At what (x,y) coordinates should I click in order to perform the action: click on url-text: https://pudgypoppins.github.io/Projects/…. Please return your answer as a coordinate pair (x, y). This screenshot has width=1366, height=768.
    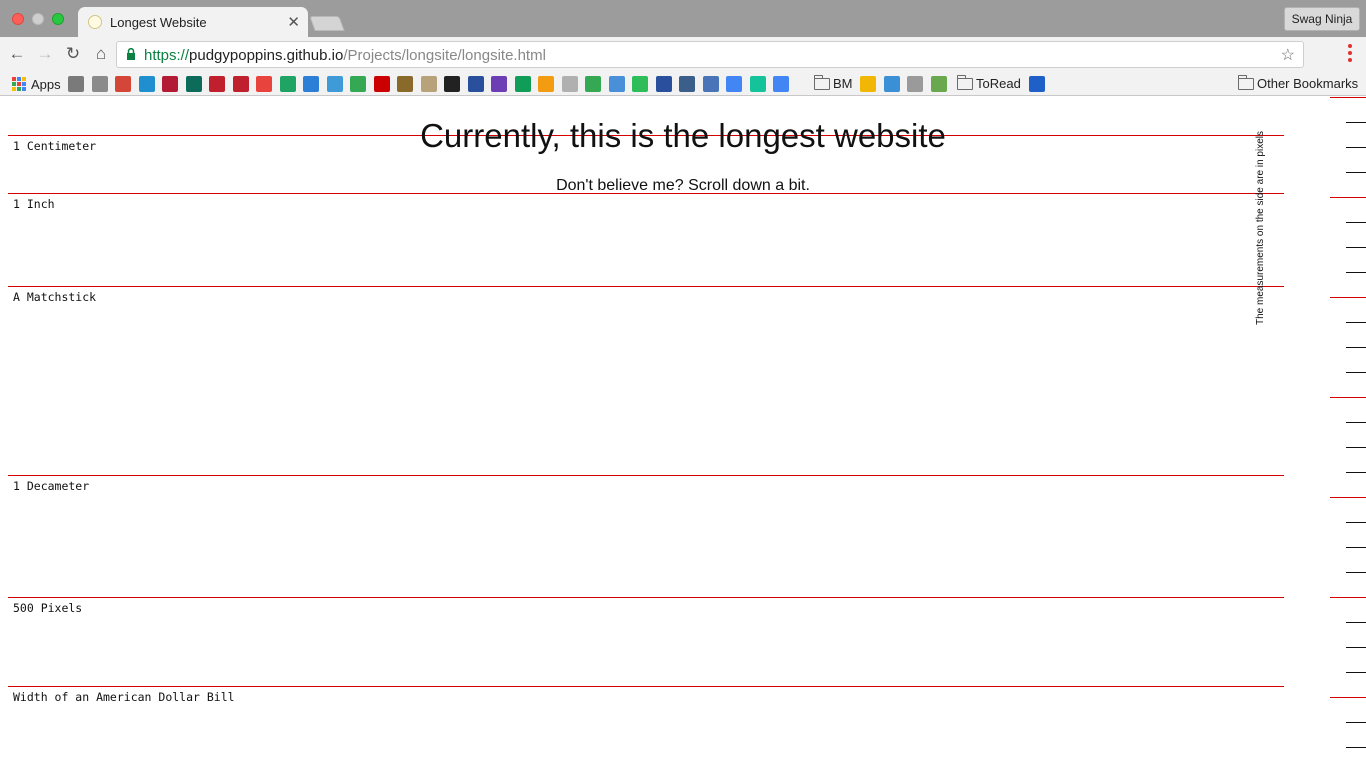
    Looking at the image, I should click on (345, 55).